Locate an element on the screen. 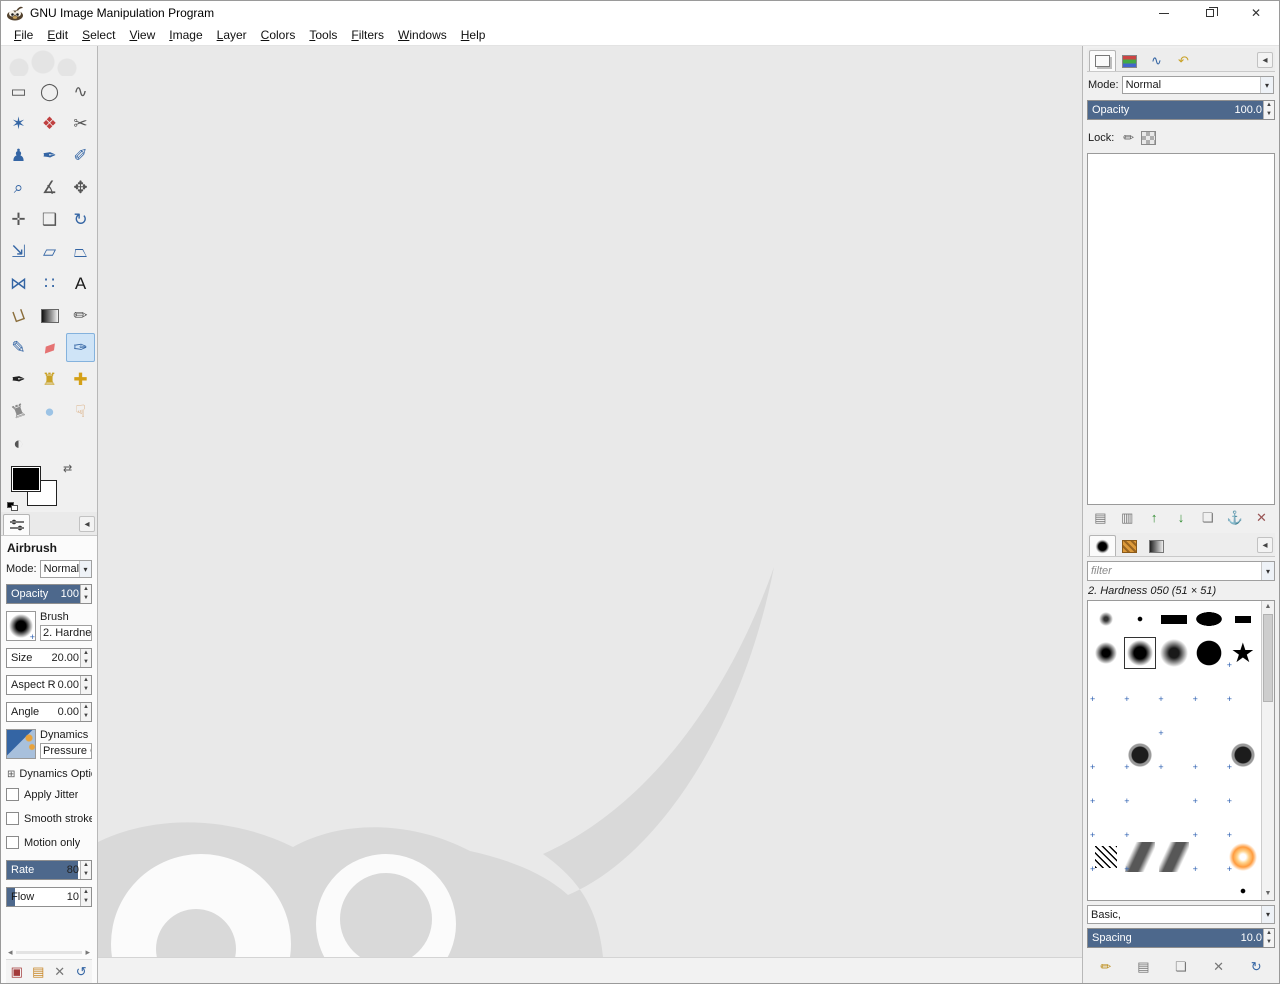 The width and height of the screenshot is (1280, 984). brushes-dock-collapse-button: ◂ is located at coordinates (1265, 545).